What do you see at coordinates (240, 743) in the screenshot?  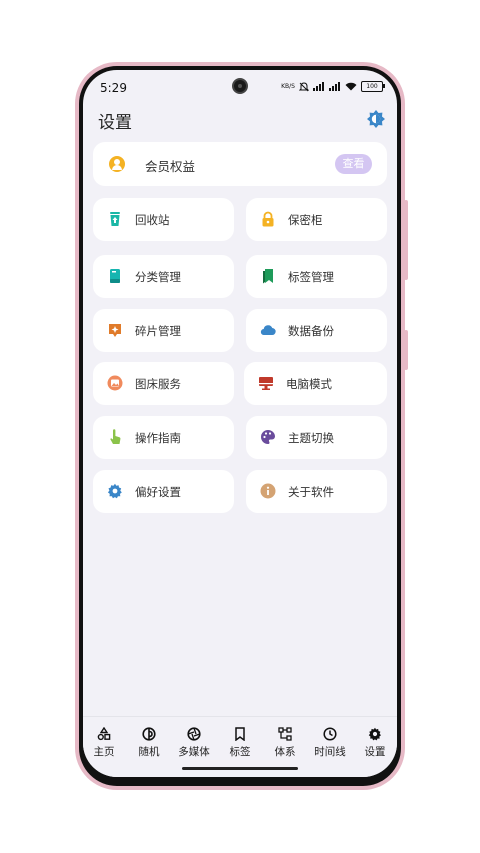 I see `tab-tags: 标签` at bounding box center [240, 743].